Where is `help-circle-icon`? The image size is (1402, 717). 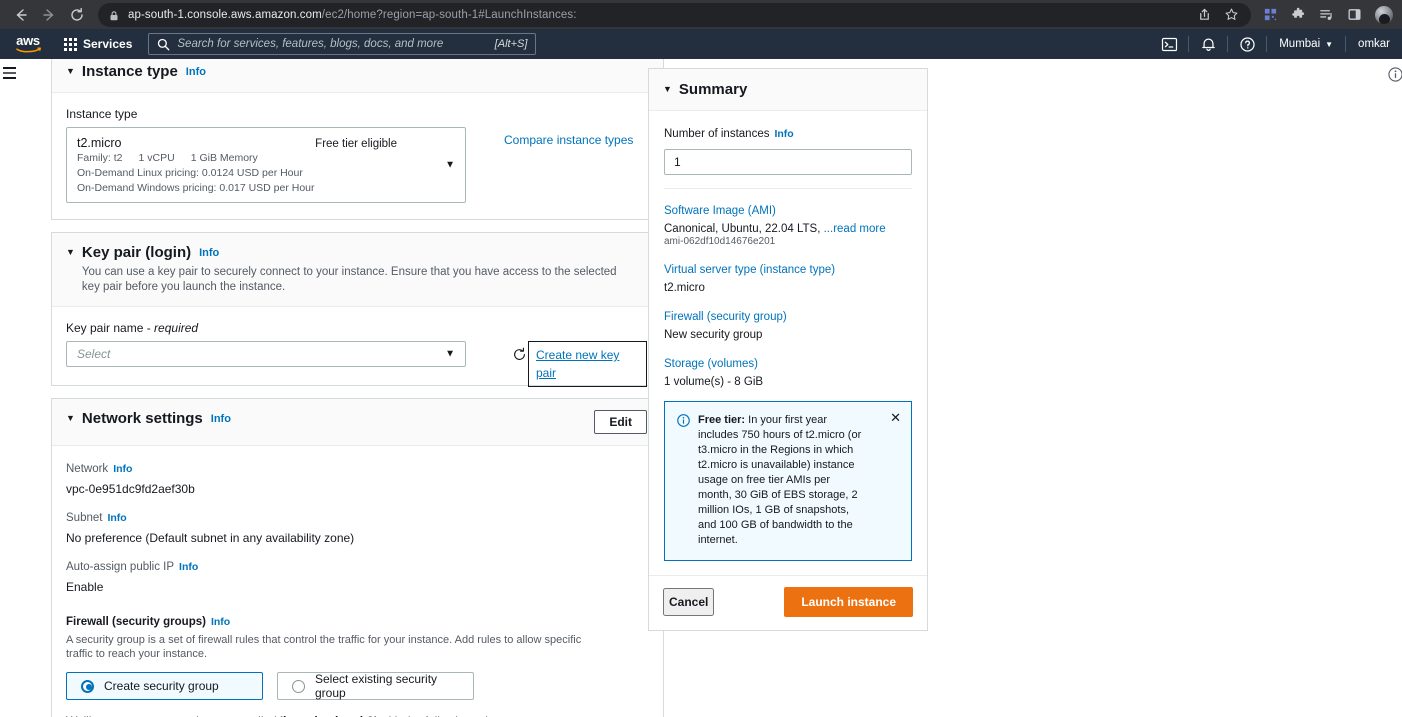 help-circle-icon is located at coordinates (1247, 44).